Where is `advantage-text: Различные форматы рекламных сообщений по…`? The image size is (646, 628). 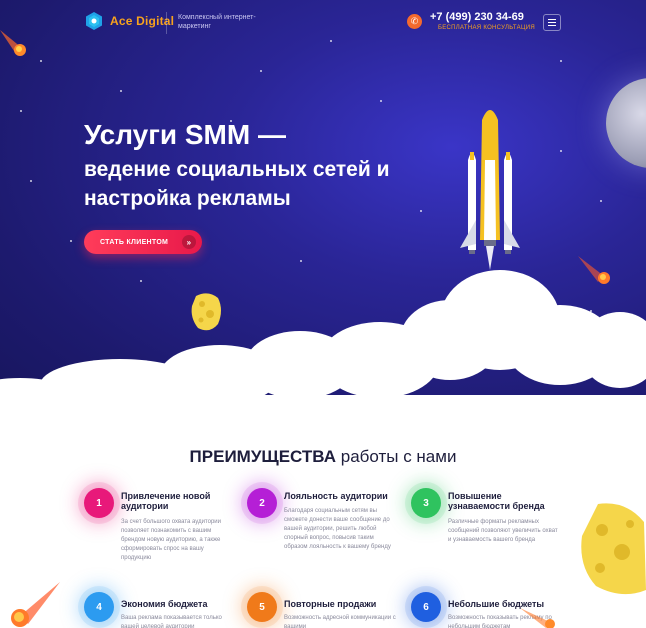
advantage-text: Различные форматы рекламных сообщений по… is located at coordinates (503, 531).